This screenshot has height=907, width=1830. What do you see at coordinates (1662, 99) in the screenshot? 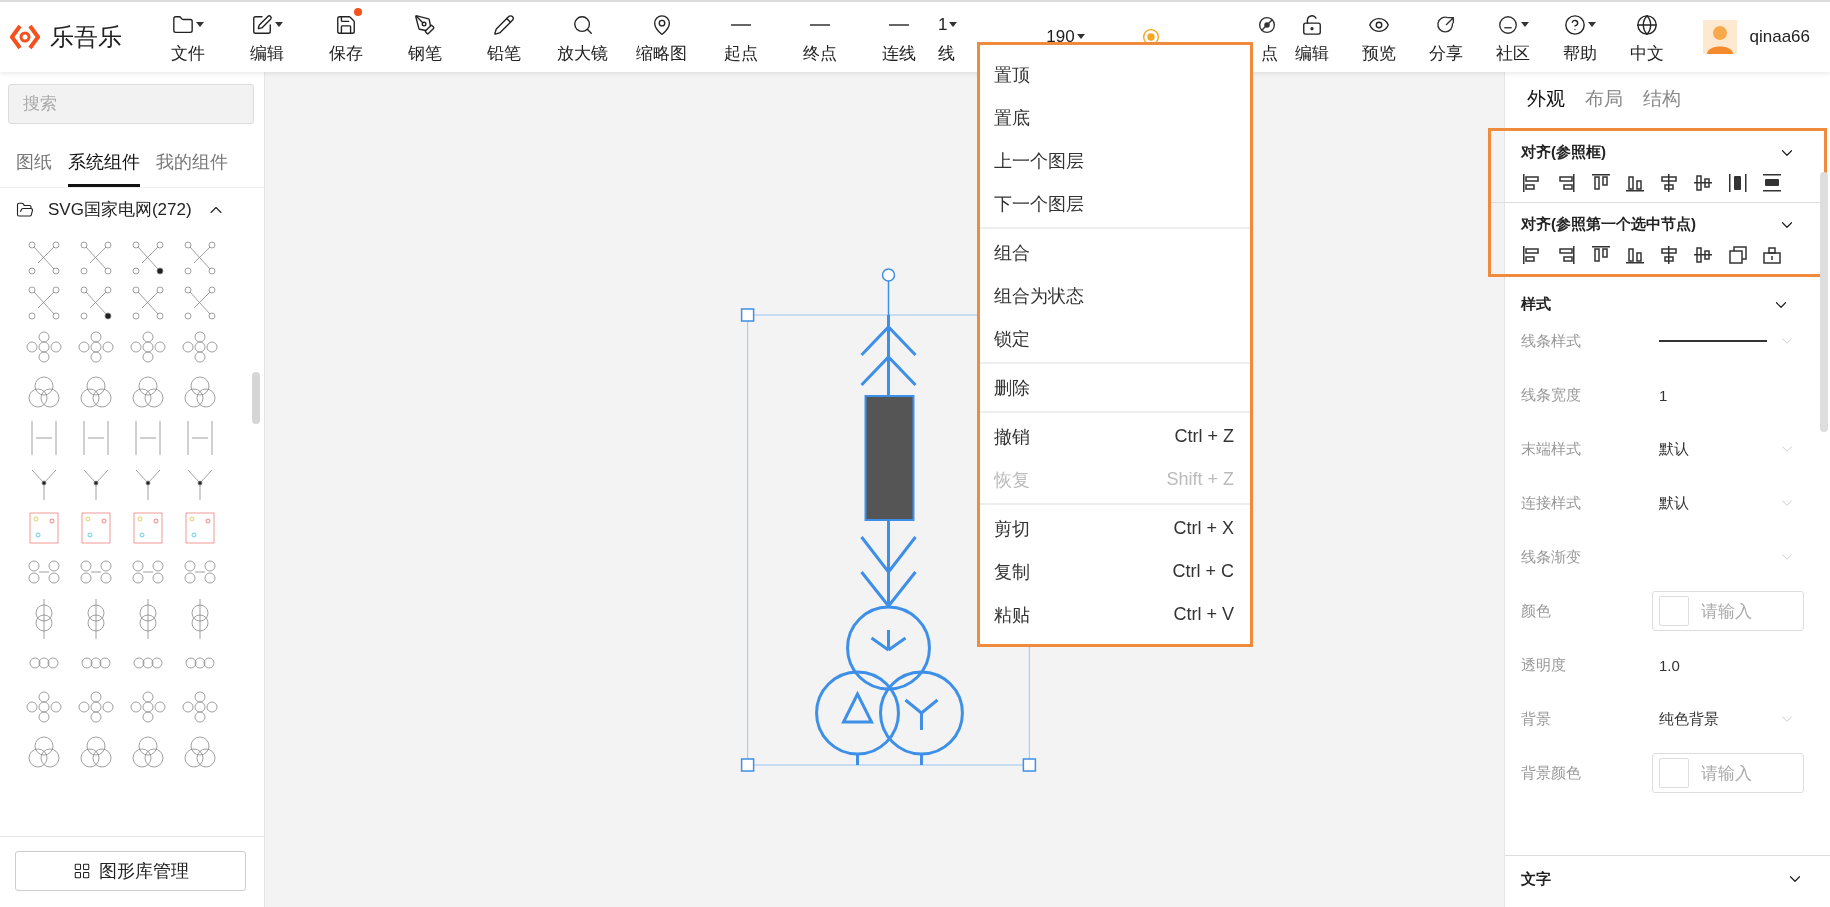
I see `properties-tab: 结构` at bounding box center [1662, 99].